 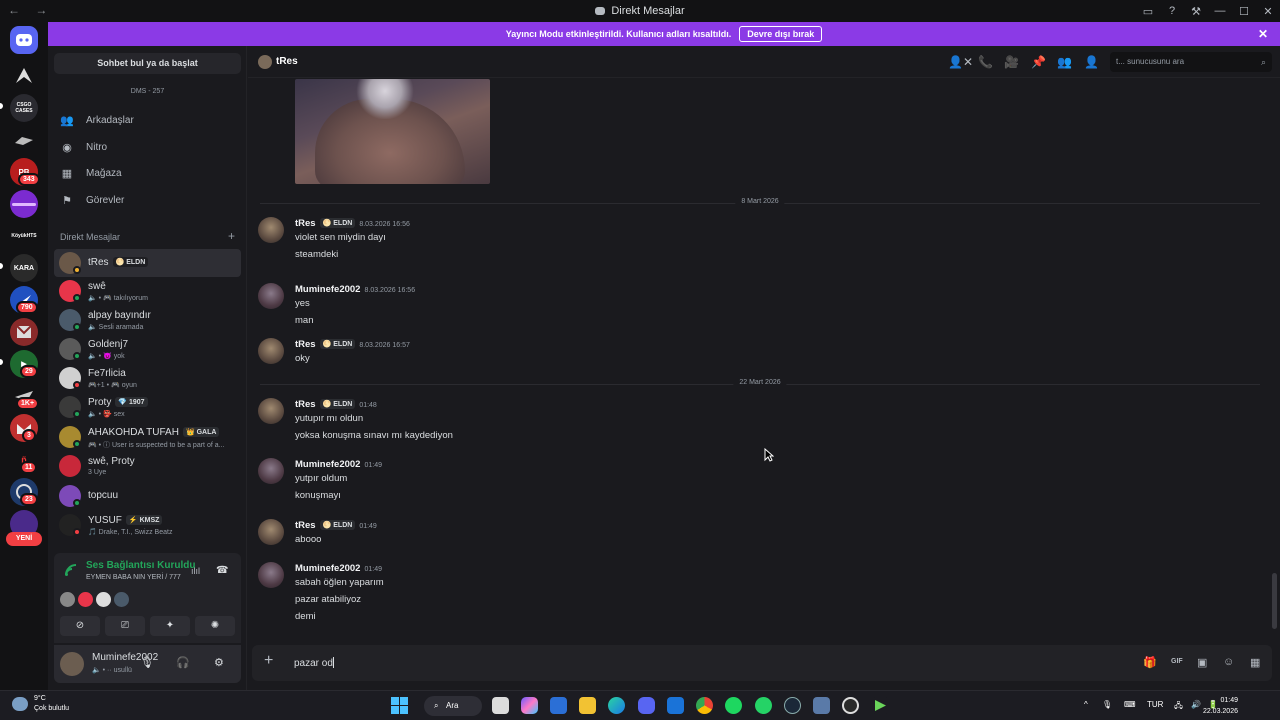 What do you see at coordinates (147, 496) in the screenshot?
I see `dm-item: topcuu` at bounding box center [147, 496].